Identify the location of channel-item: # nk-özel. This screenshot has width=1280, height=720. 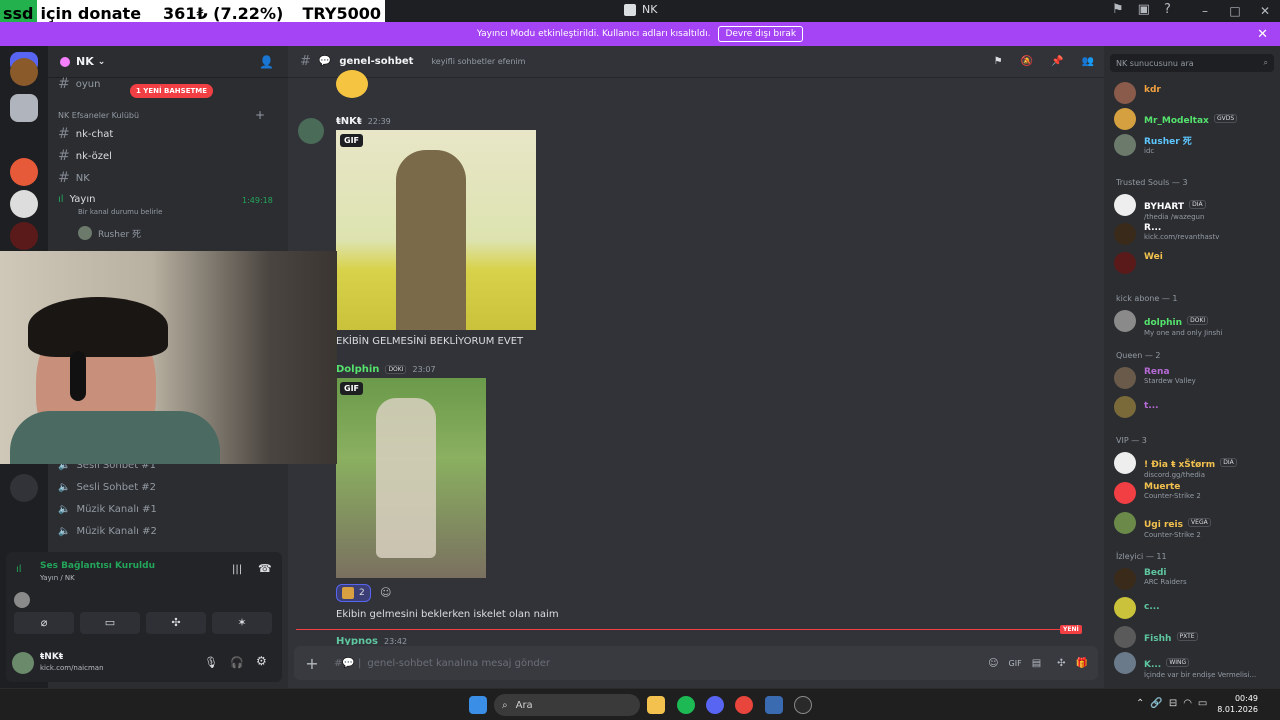
(85, 156).